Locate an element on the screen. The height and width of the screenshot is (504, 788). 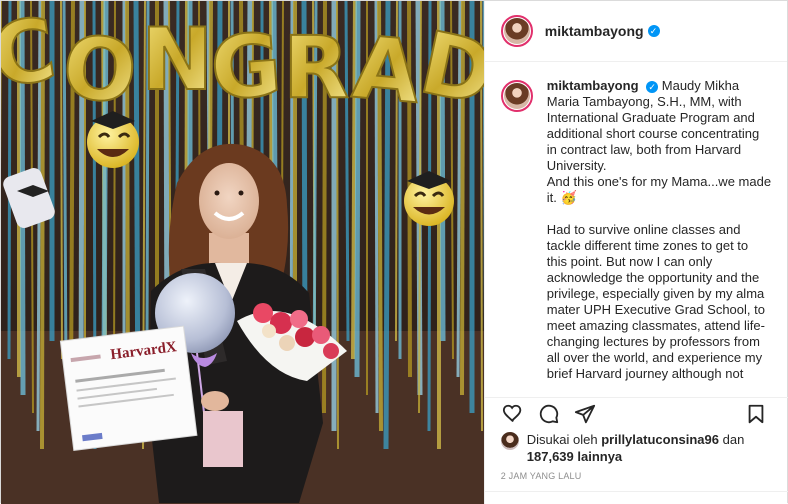
heart-icon is located at coordinates (512, 413).